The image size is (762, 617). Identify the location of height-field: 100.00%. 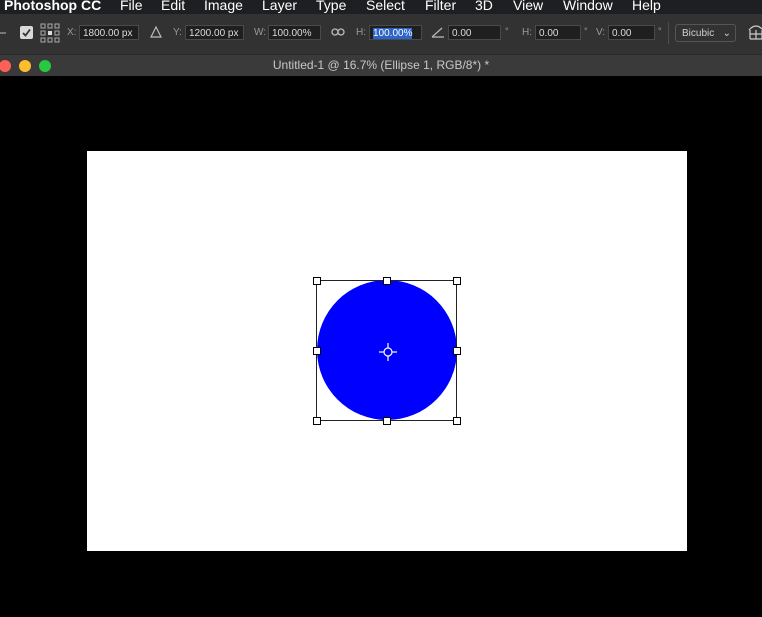
(395, 32).